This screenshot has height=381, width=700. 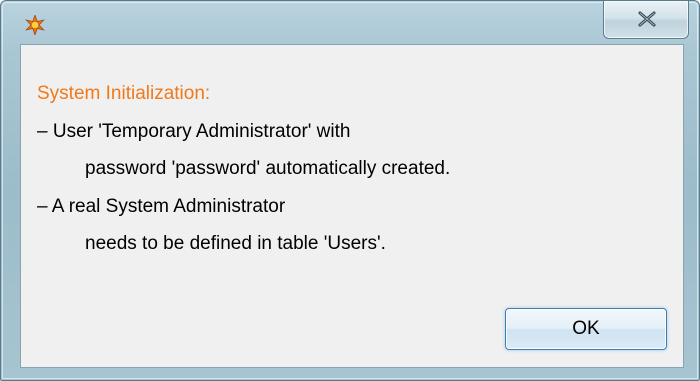 I want to click on message-heading: System Initialization:, so click(x=124, y=93).